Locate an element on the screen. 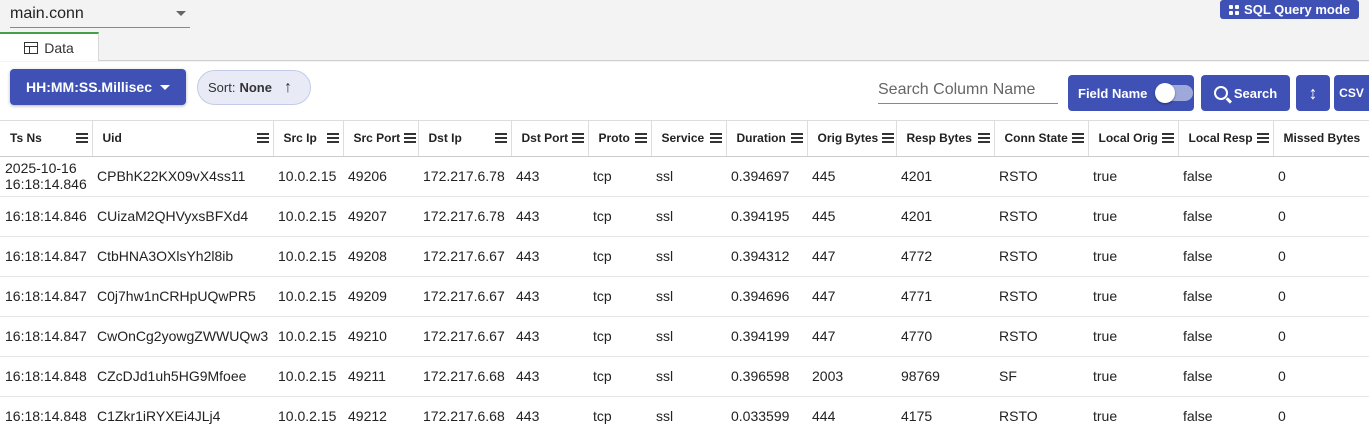 The image size is (1369, 436). column-header: Ts Ns is located at coordinates (46, 139).